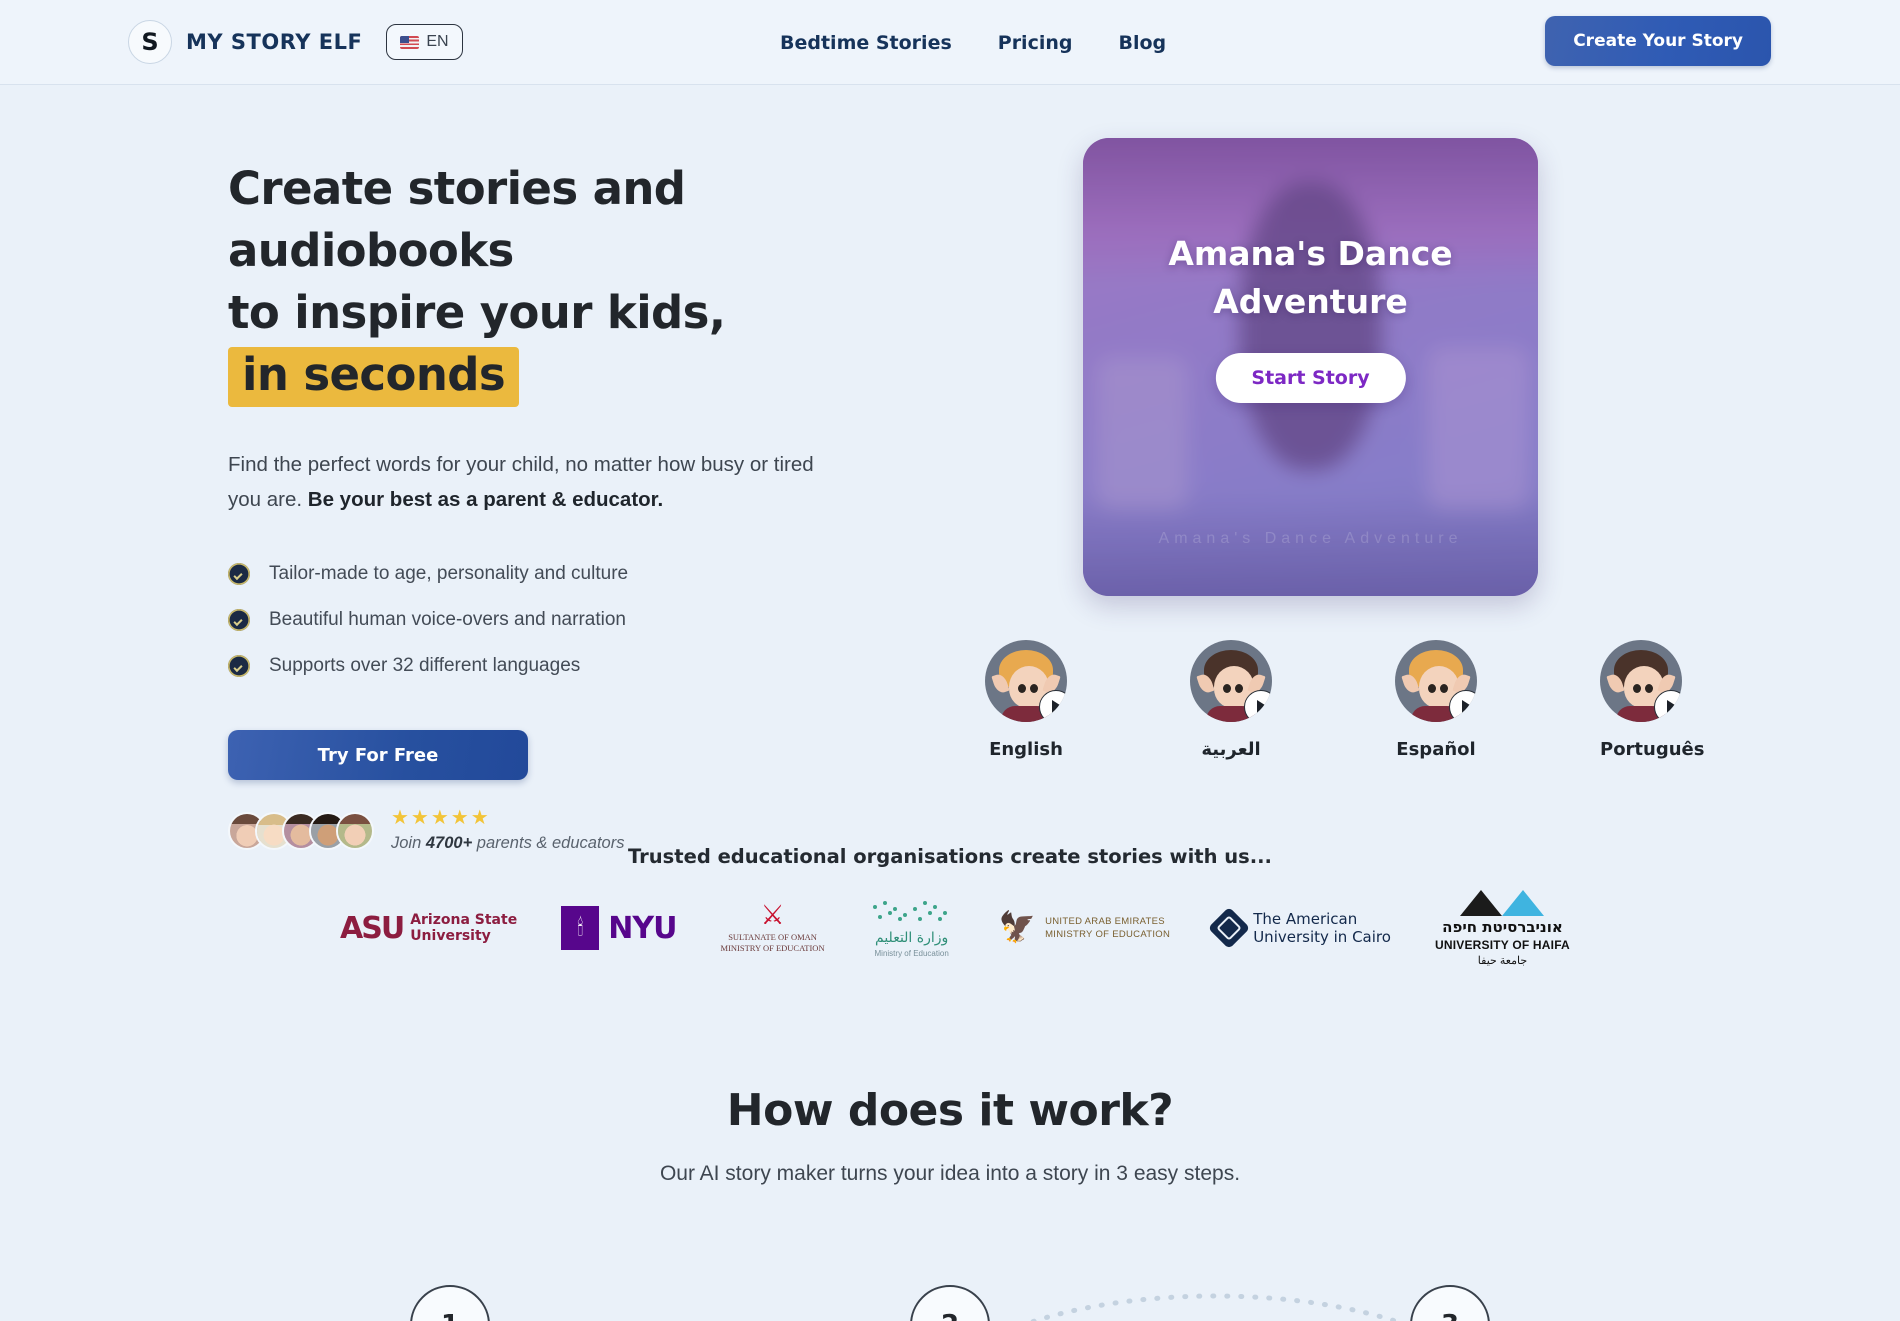  Describe the element at coordinates (410, 42) in the screenshot. I see `us-flag-icon` at that location.